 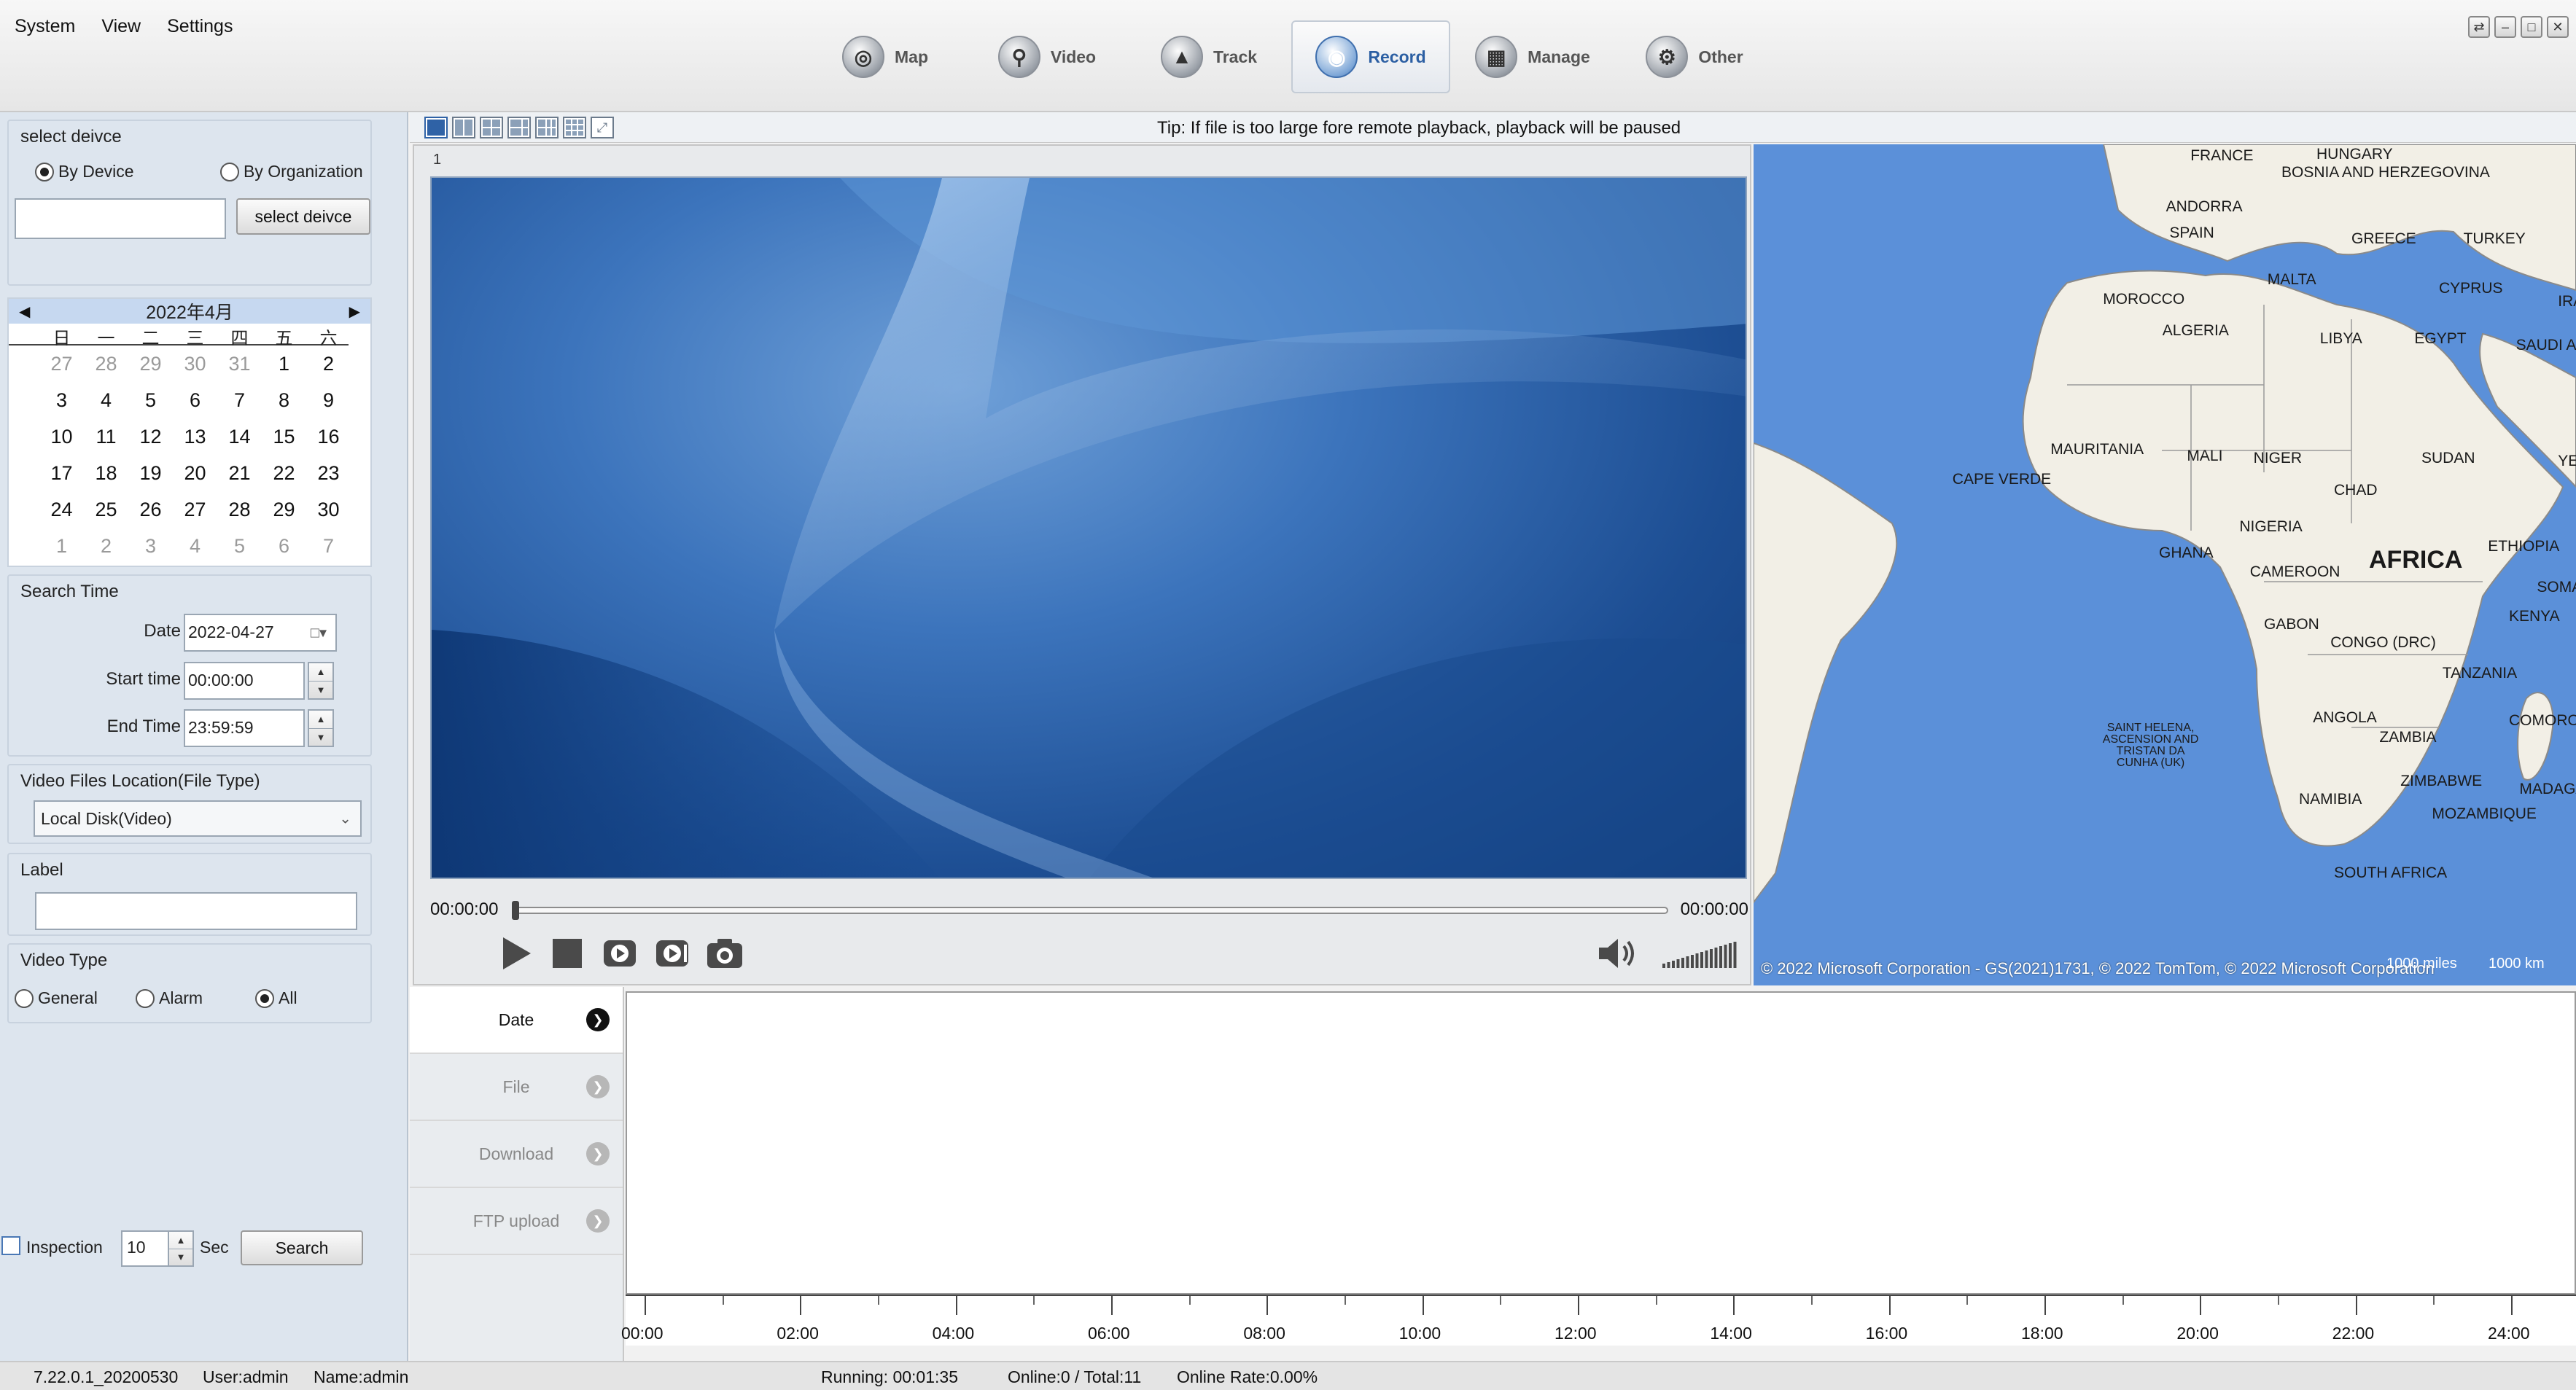 What do you see at coordinates (198, 818) in the screenshot?
I see `file-location-select: Local Disk(Video) ⌄` at bounding box center [198, 818].